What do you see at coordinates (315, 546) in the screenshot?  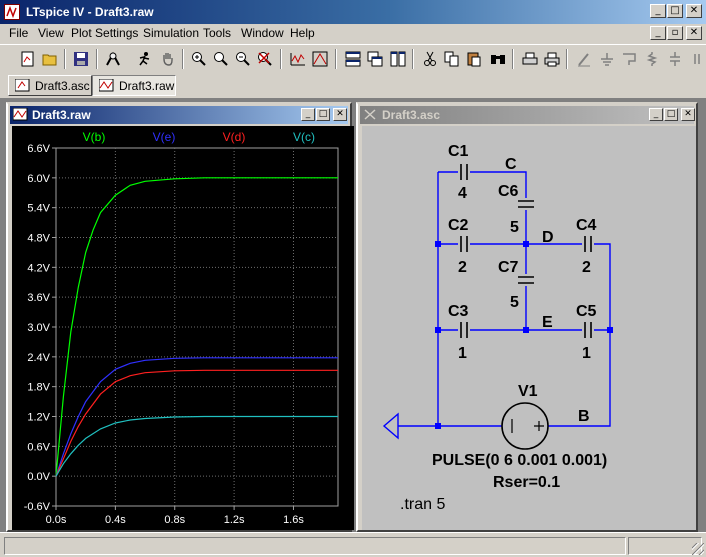 I see `status-message` at bounding box center [315, 546].